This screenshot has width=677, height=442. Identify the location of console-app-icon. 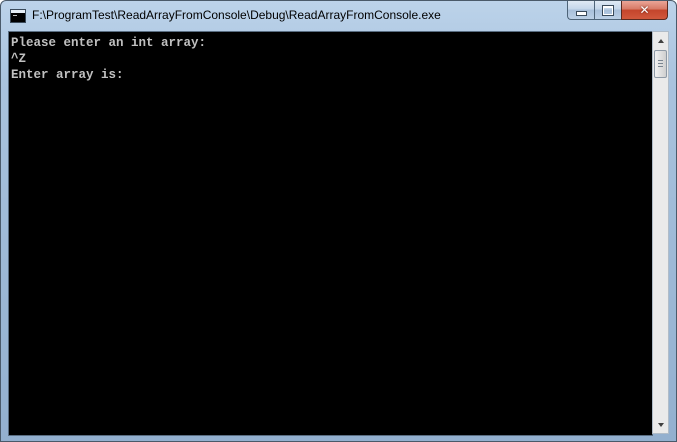
(18, 16).